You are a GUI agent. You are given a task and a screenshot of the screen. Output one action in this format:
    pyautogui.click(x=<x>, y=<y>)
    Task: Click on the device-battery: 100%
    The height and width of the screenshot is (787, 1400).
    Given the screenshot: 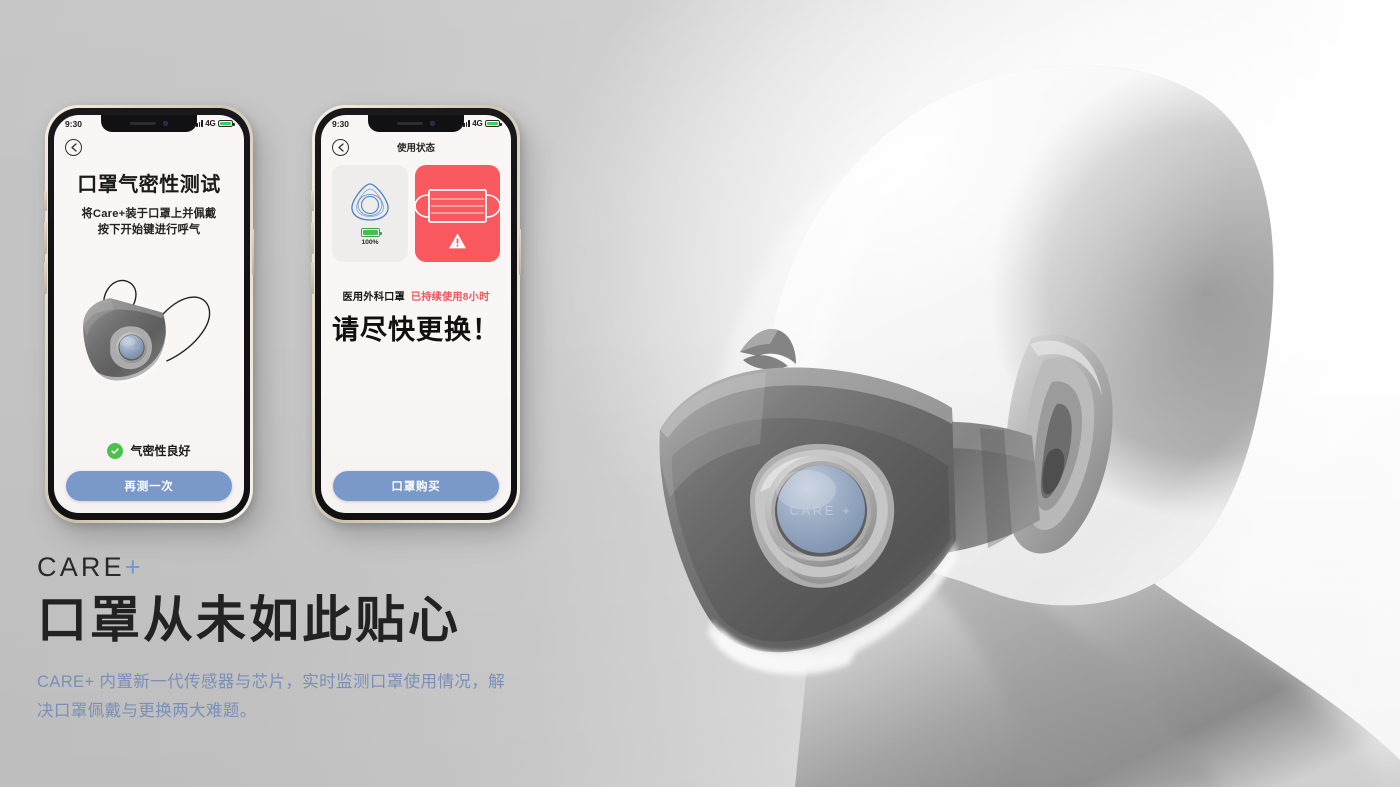 What is the action you would take?
    pyautogui.click(x=371, y=237)
    